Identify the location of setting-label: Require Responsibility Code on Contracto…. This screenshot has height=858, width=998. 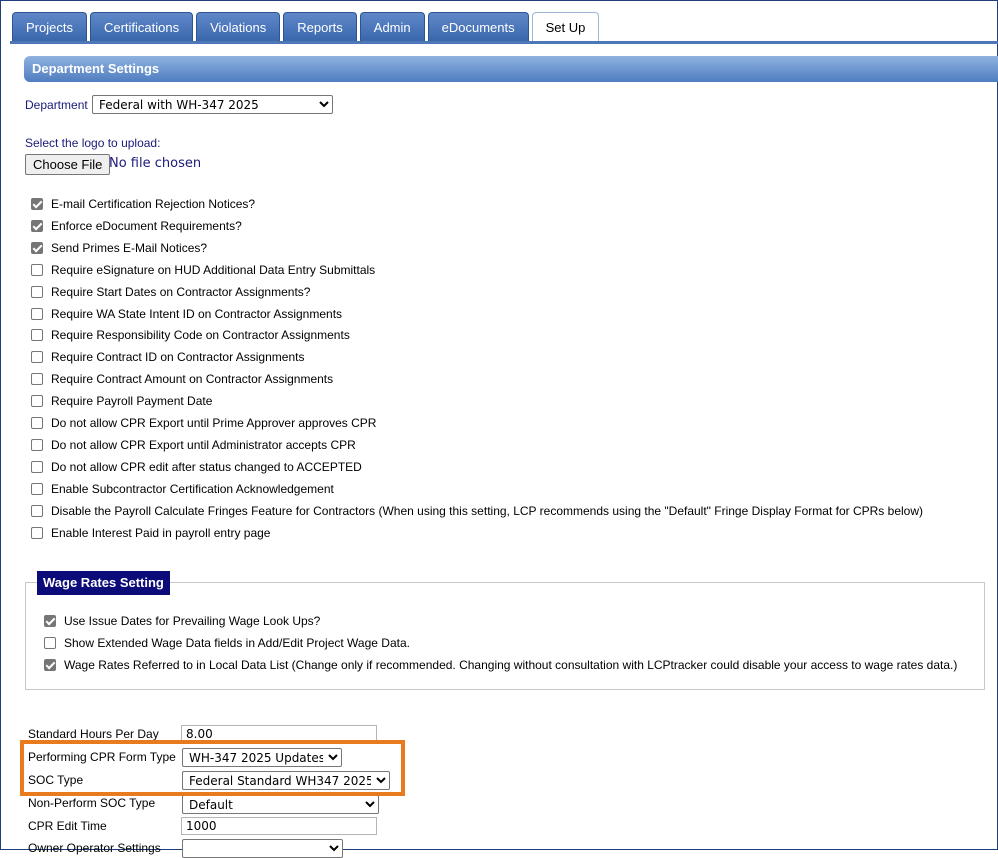
(200, 335).